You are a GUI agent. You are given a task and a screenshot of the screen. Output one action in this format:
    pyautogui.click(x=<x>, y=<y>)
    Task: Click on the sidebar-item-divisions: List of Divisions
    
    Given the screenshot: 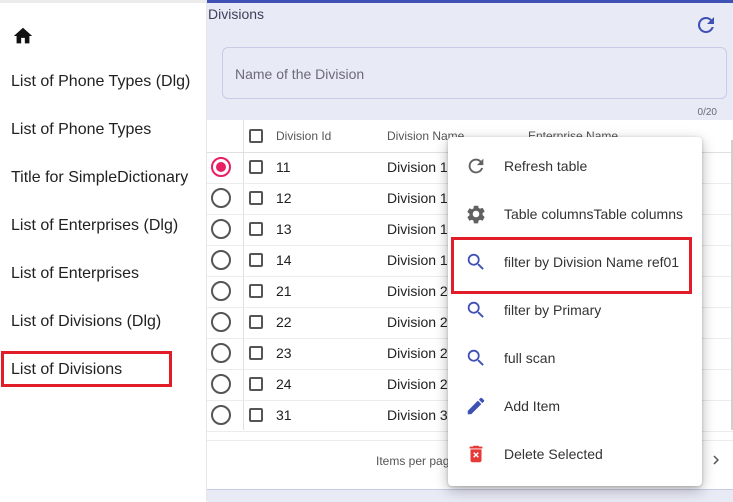 What is the action you would take?
    pyautogui.click(x=66, y=370)
    